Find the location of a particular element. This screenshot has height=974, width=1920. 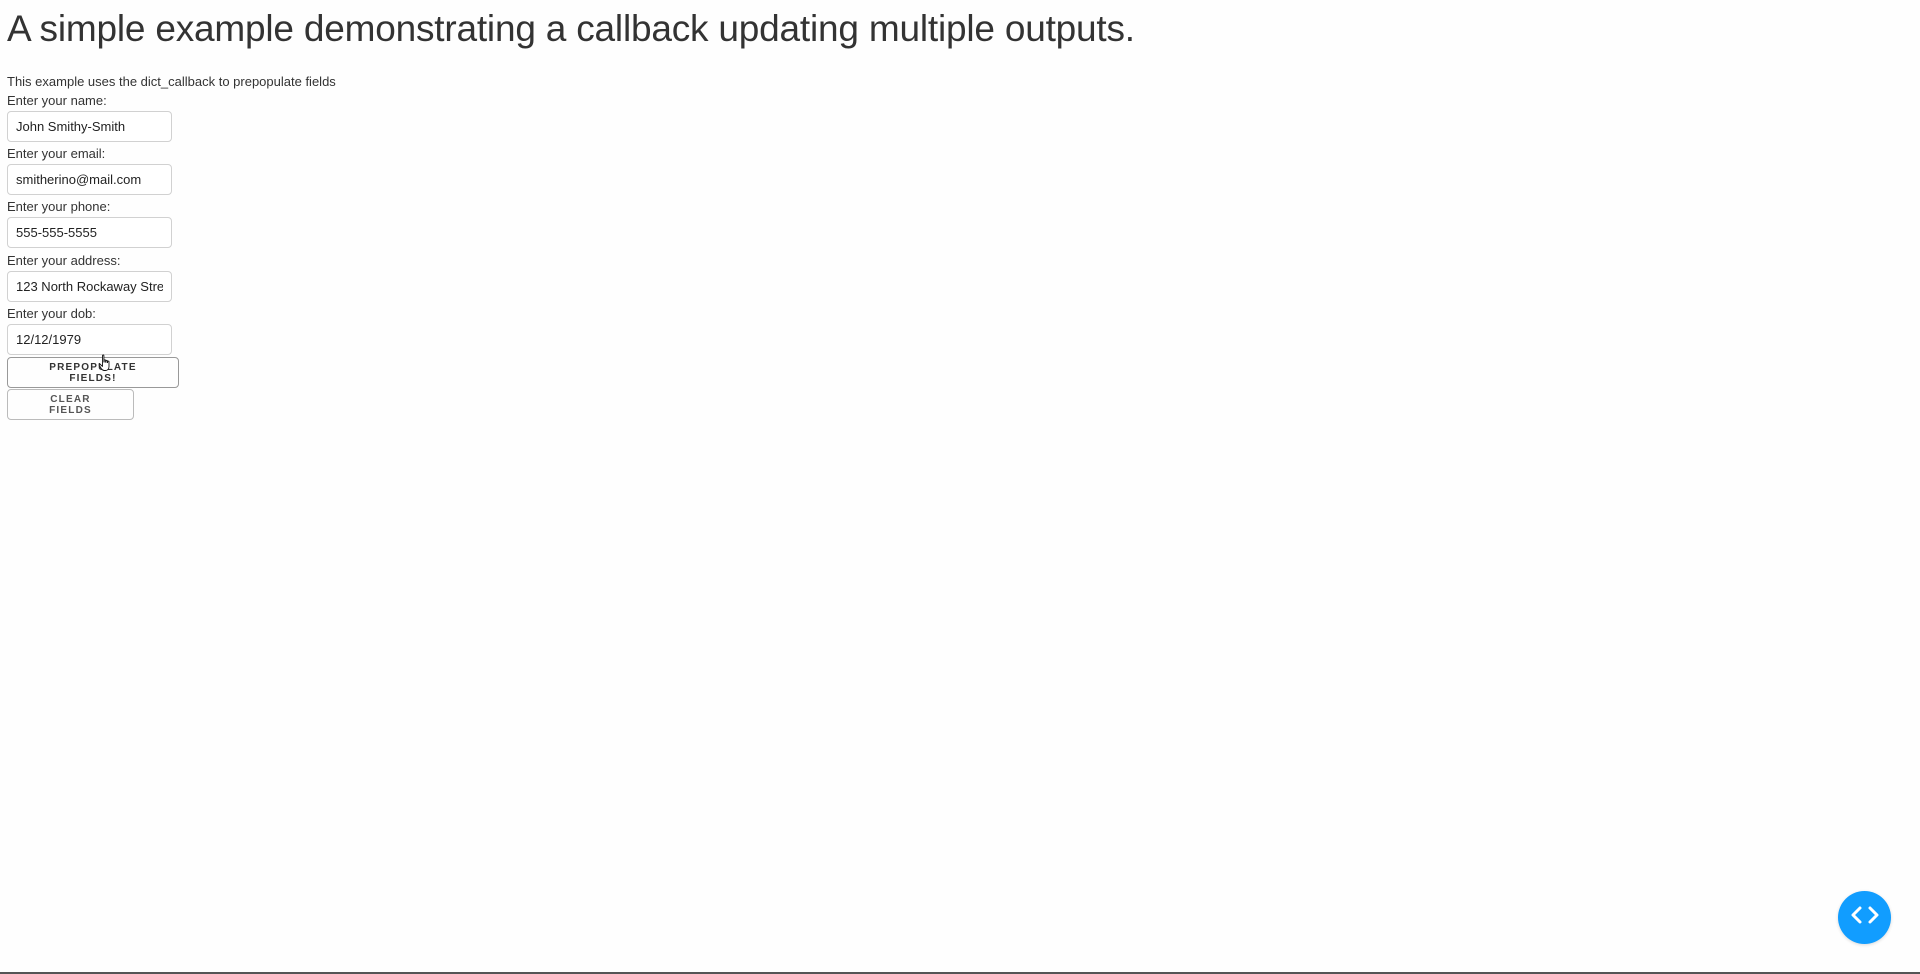

dev-tools-toggle-button is located at coordinates (1864, 917).